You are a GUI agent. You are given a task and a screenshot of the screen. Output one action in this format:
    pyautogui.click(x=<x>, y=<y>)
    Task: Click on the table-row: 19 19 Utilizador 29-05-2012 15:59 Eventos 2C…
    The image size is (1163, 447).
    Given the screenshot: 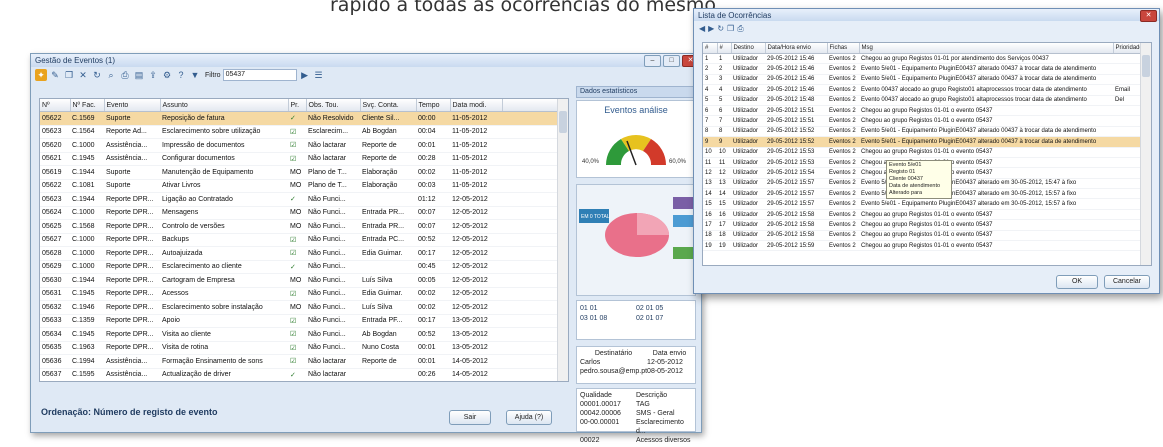 What is the action you would take?
    pyautogui.click(x=922, y=246)
    